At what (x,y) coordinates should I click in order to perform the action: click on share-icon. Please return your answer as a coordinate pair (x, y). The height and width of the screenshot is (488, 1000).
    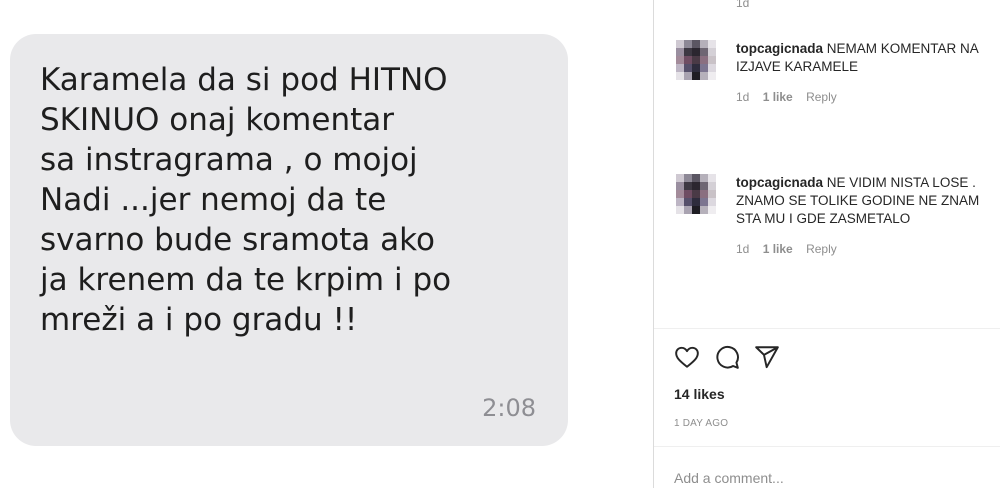
    Looking at the image, I should click on (767, 357).